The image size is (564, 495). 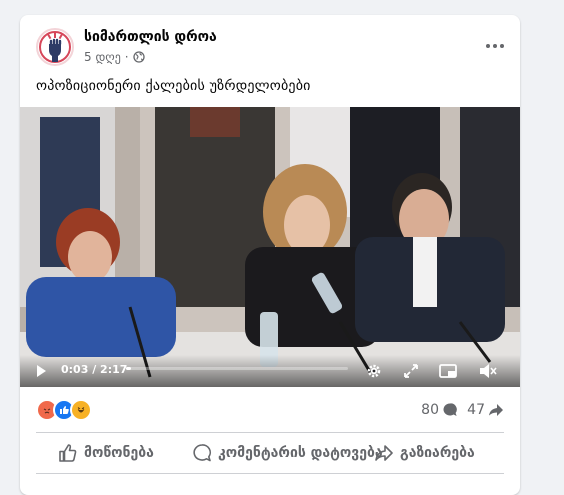 I want to click on share-count-value: 47, so click(x=476, y=410).